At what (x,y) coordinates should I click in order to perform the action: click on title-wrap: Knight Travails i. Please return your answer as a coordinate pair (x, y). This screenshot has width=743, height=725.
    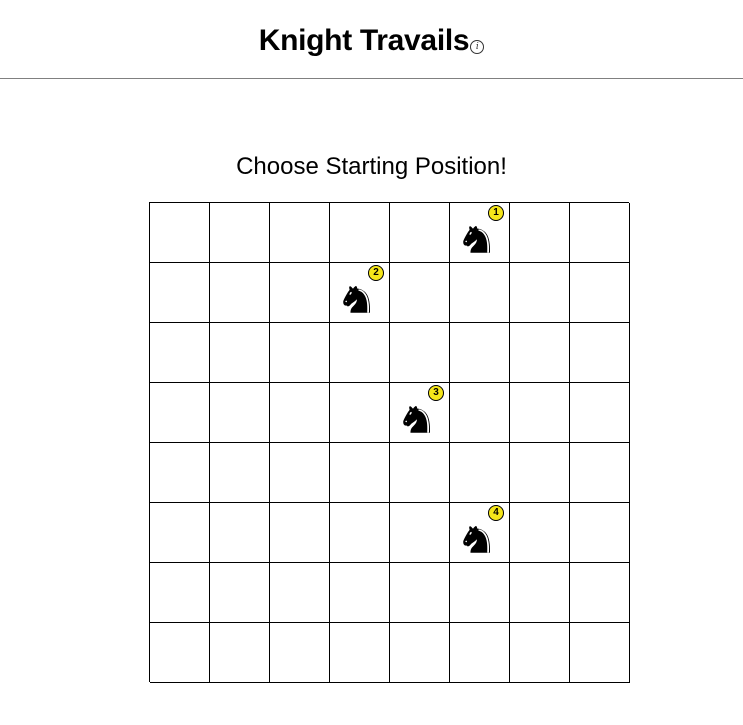
    Looking at the image, I should click on (371, 41).